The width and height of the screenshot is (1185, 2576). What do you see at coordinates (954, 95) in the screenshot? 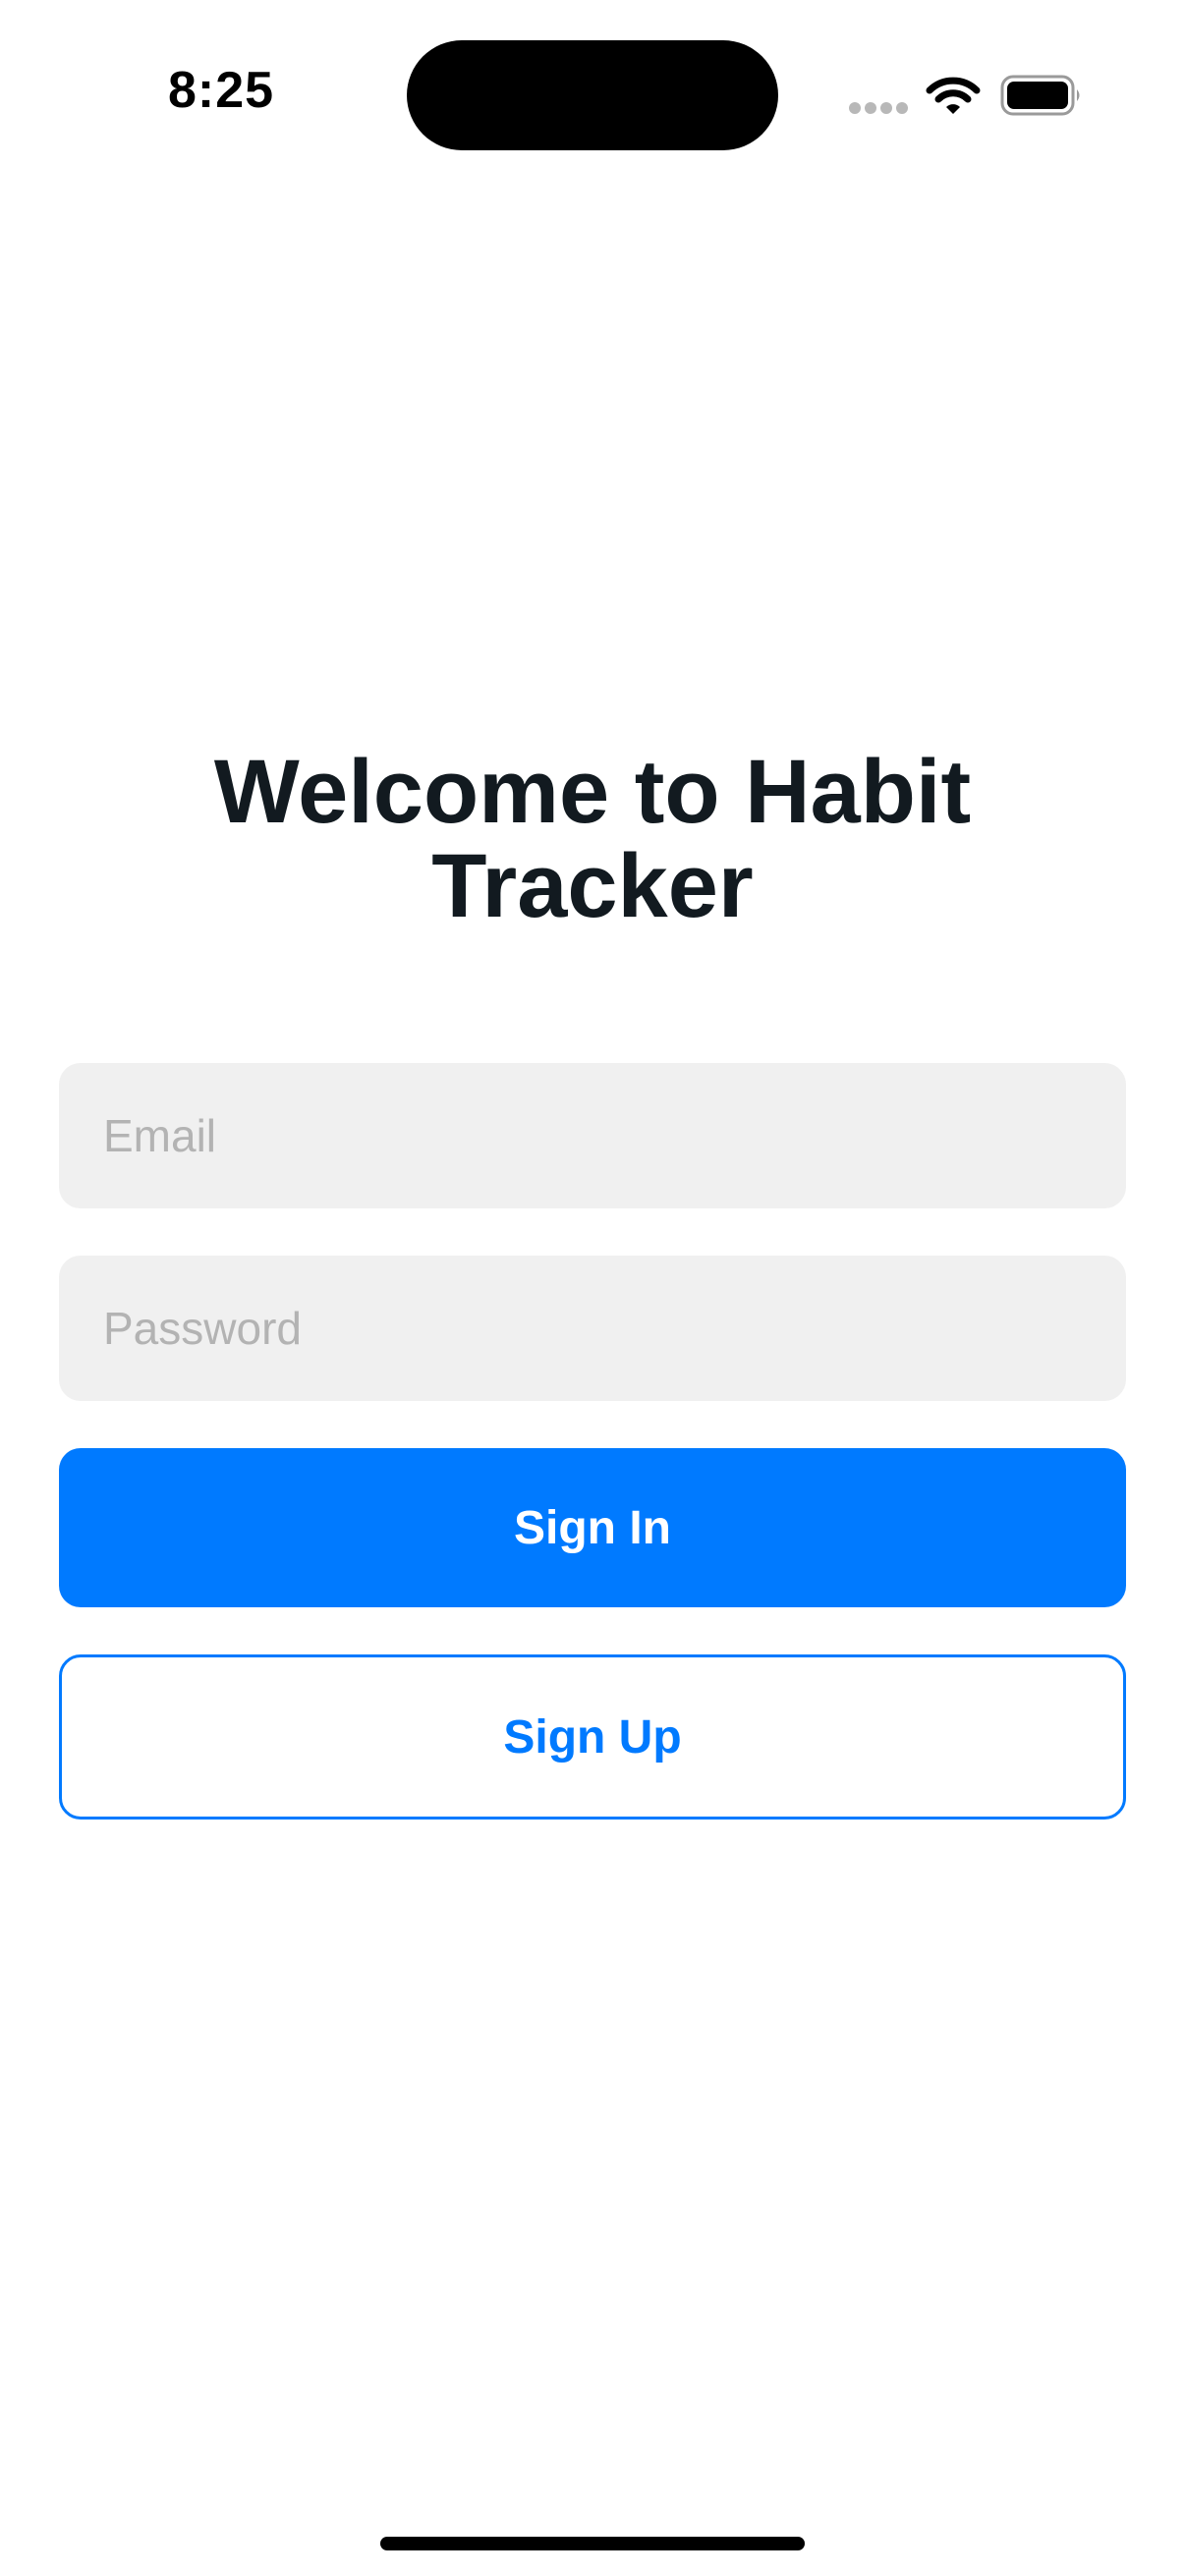
I see `wifi-icon` at bounding box center [954, 95].